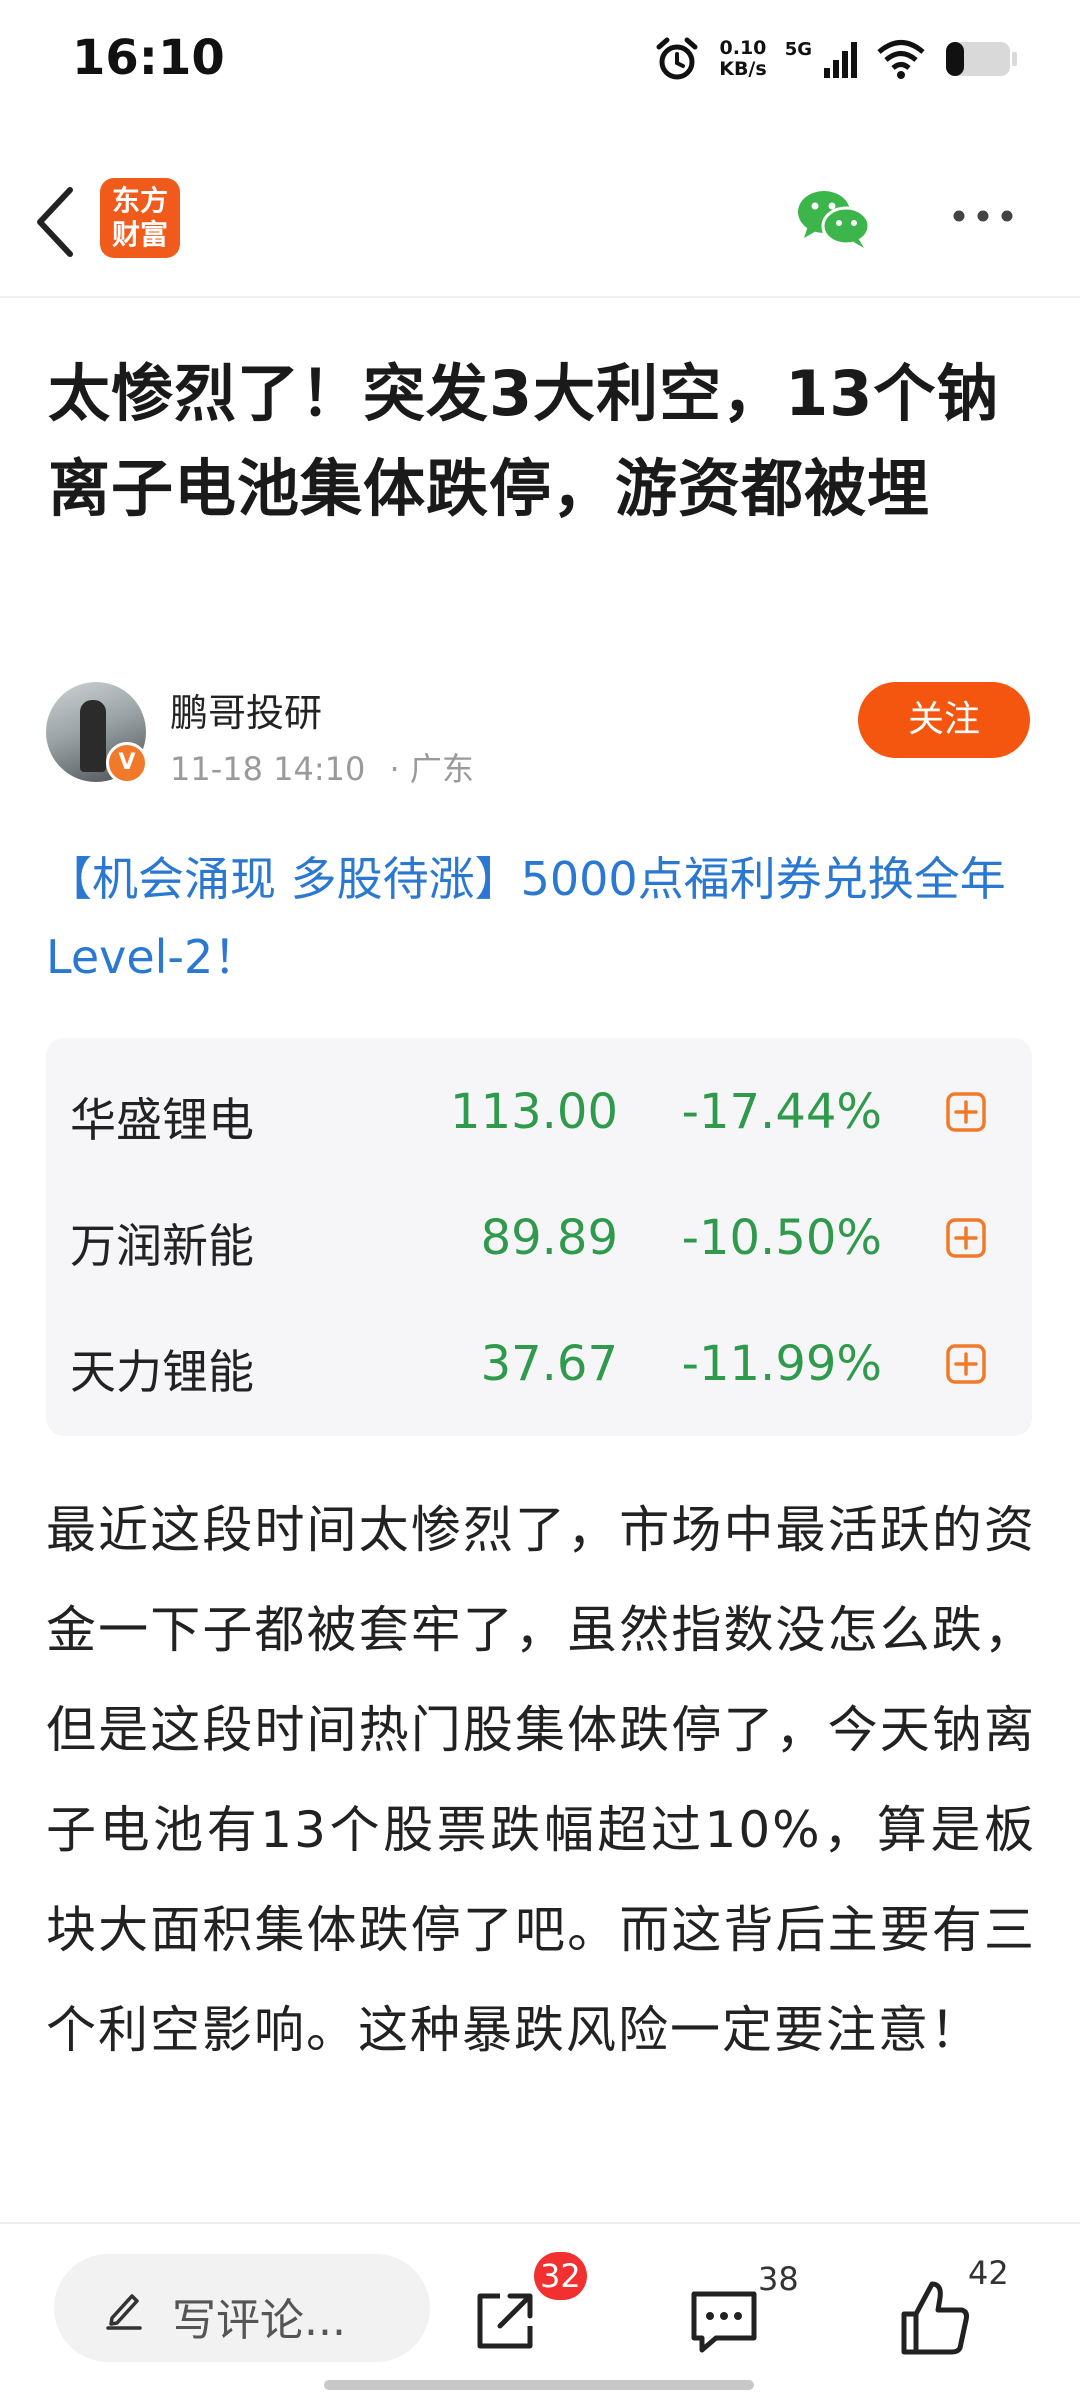 This screenshot has height=2402, width=1080. What do you see at coordinates (148, 58) in the screenshot?
I see `status-time: 16:10` at bounding box center [148, 58].